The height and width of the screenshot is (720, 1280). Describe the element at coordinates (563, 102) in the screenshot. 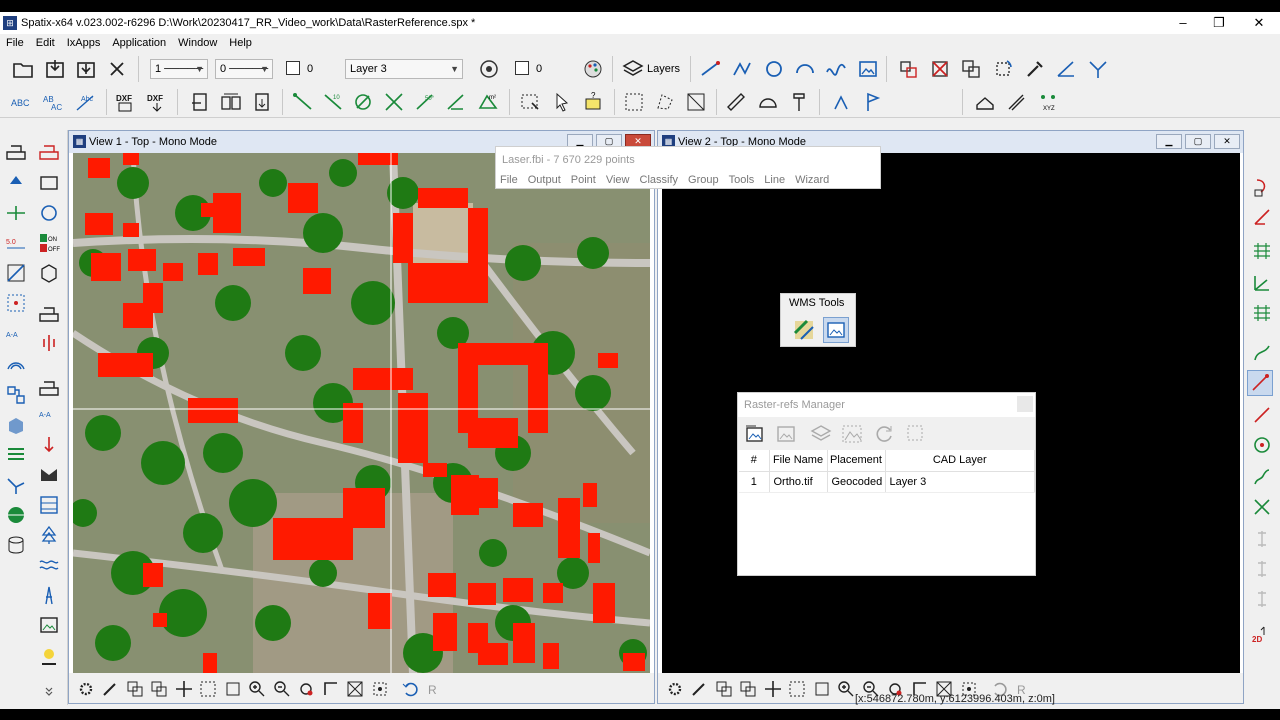

I see `select-pointer-icon` at that location.